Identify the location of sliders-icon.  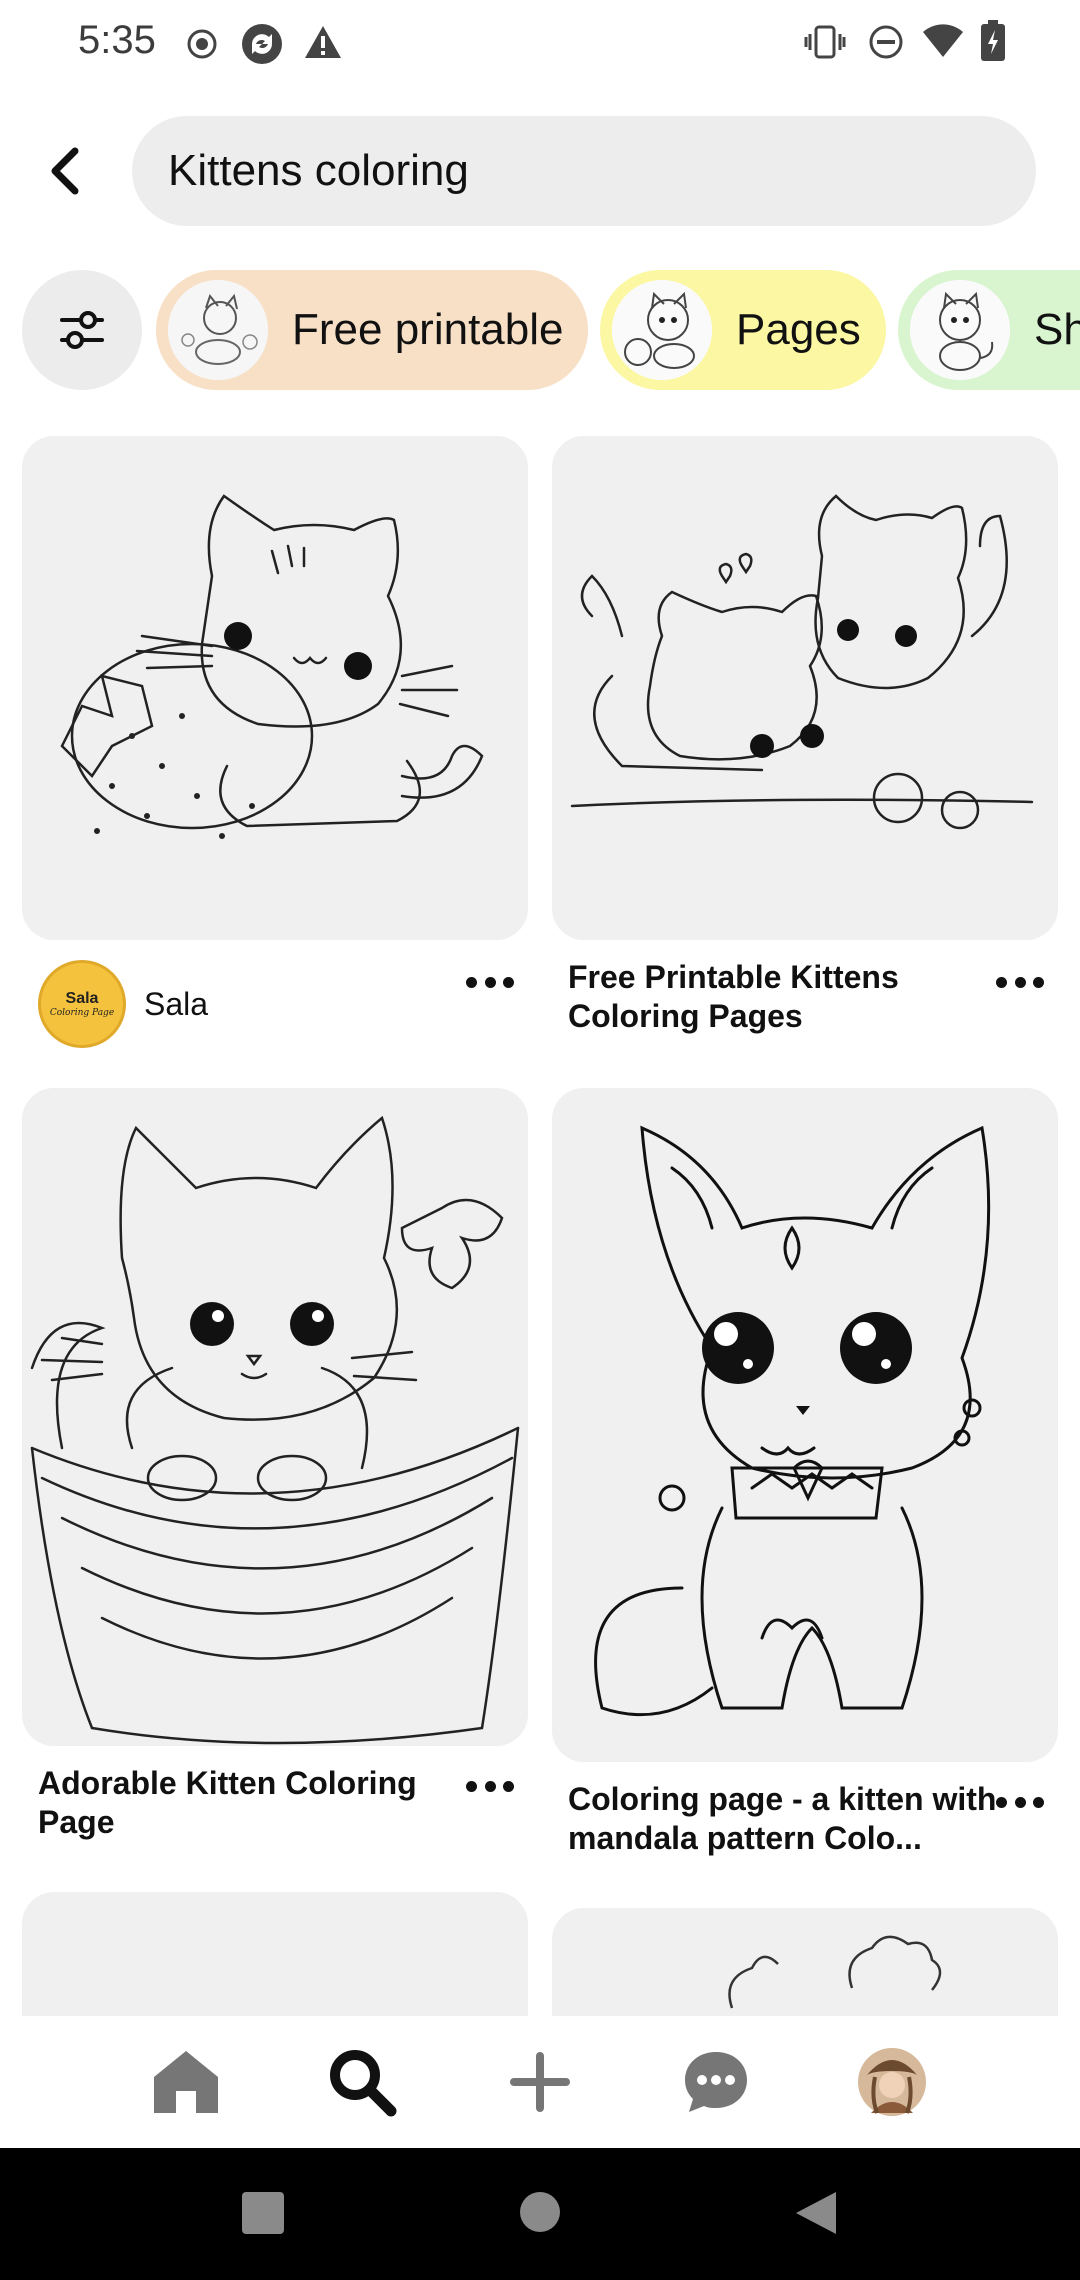
(82, 330).